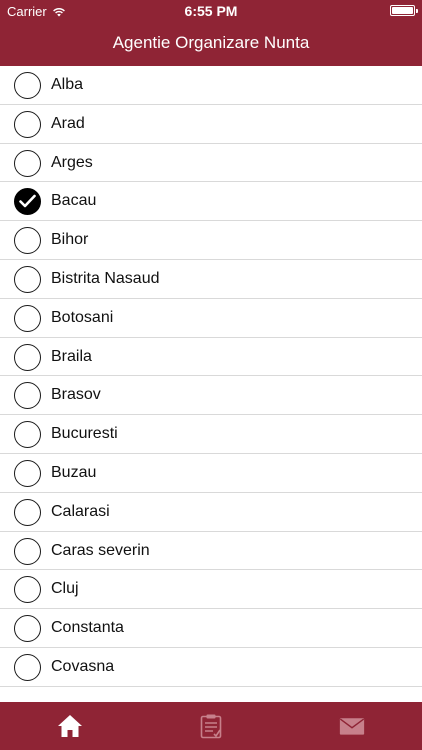 This screenshot has height=750, width=422. I want to click on list-item-label: Alba, so click(67, 84).